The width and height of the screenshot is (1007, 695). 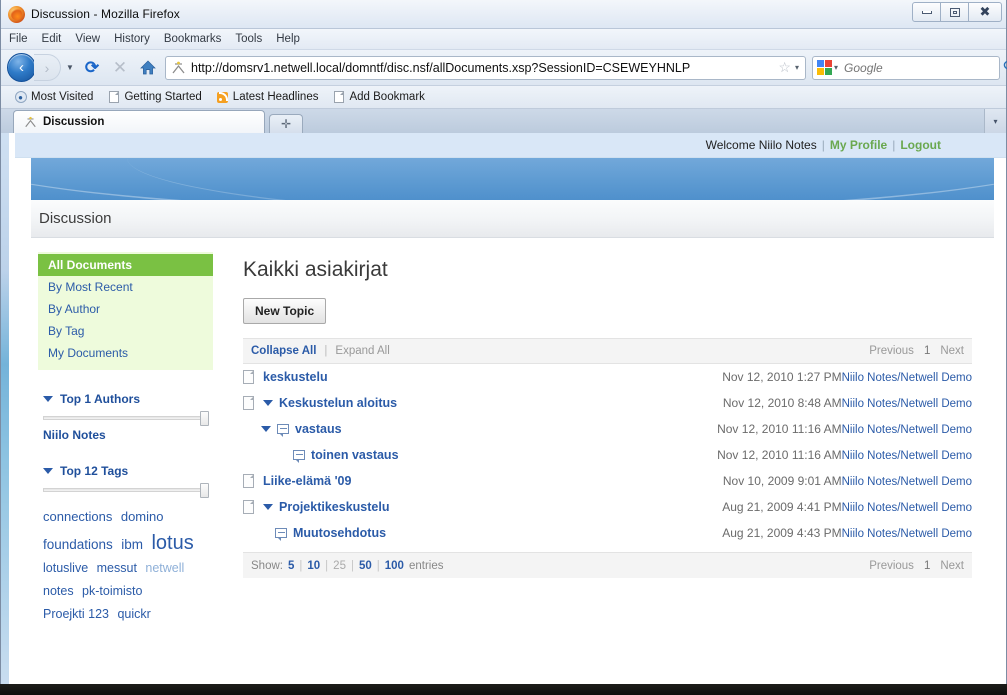 What do you see at coordinates (267, 97) in the screenshot?
I see `bookmark-latest-headlines: Latest Headlines` at bounding box center [267, 97].